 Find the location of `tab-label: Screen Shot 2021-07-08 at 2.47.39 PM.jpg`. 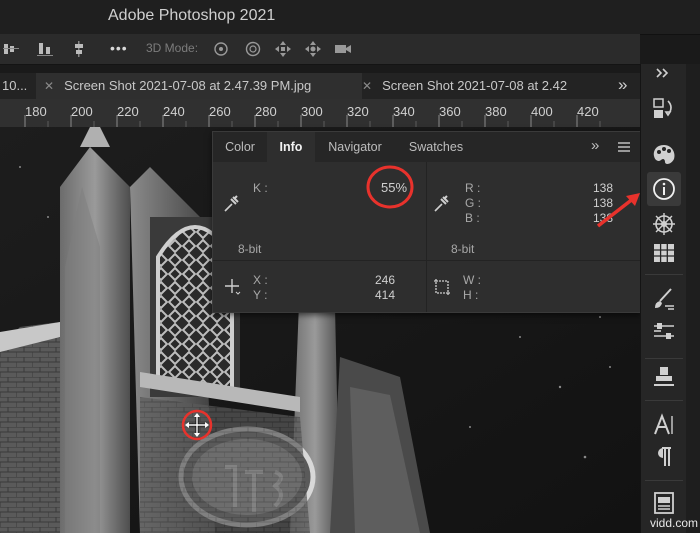

tab-label: Screen Shot 2021-07-08 at 2.47.39 PM.jpg is located at coordinates (188, 85).